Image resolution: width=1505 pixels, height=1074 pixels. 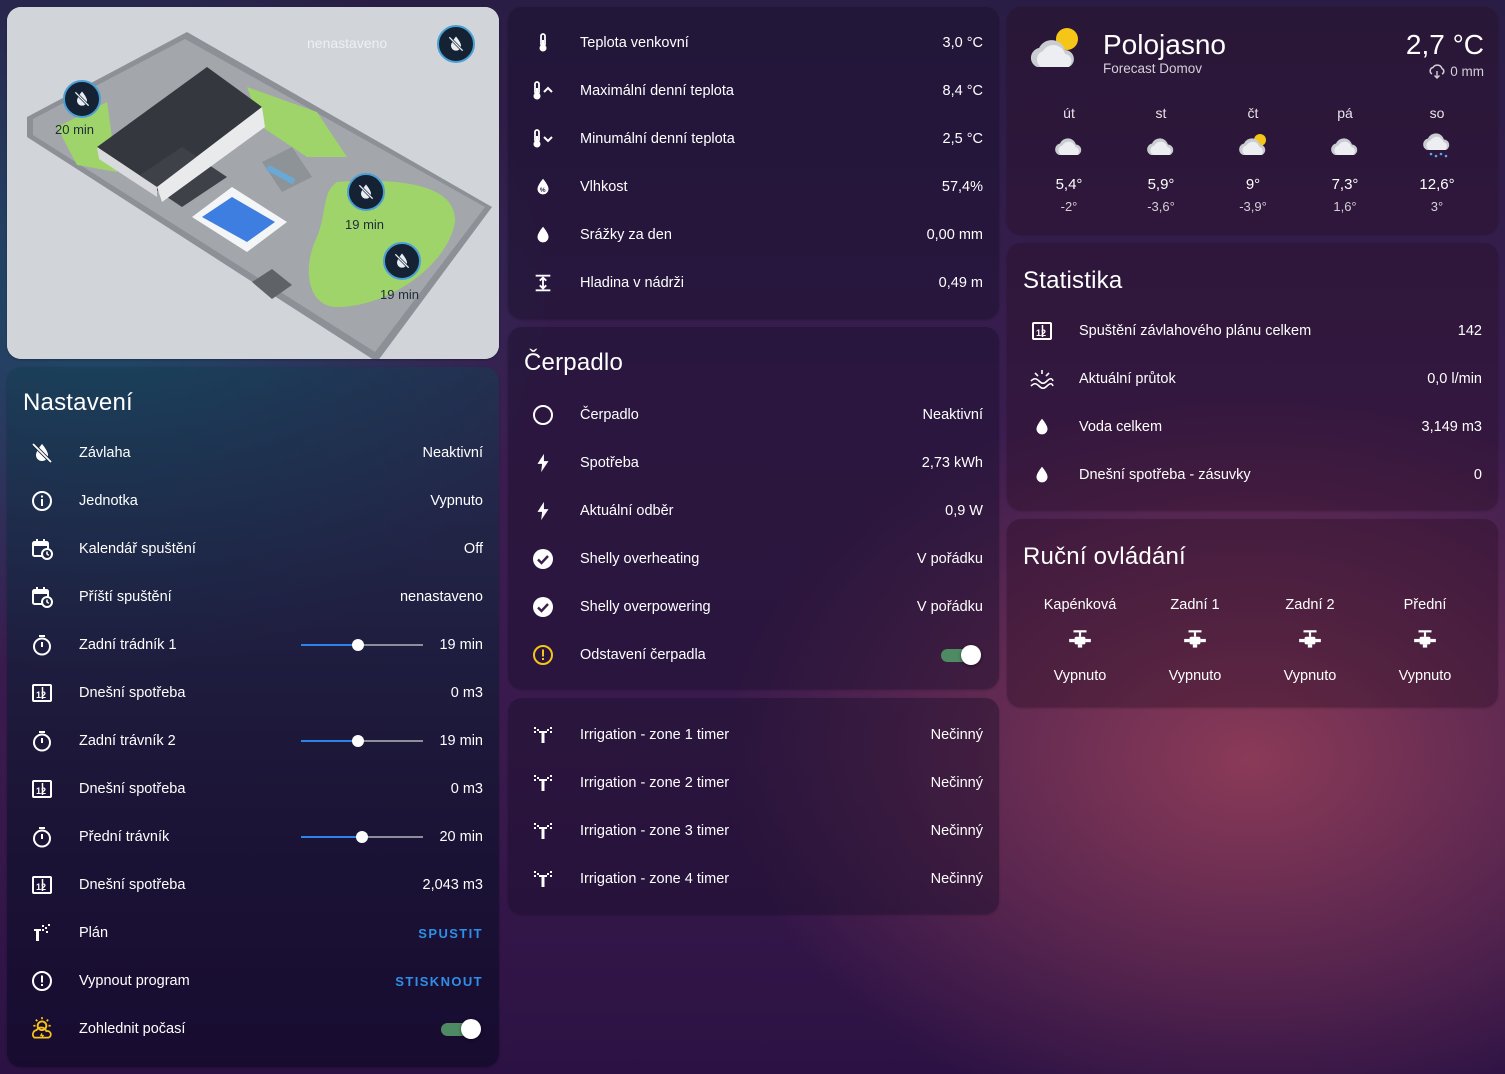 What do you see at coordinates (753, 463) in the screenshot?
I see `pump-row: Spotřeba 2,73 kWh` at bounding box center [753, 463].